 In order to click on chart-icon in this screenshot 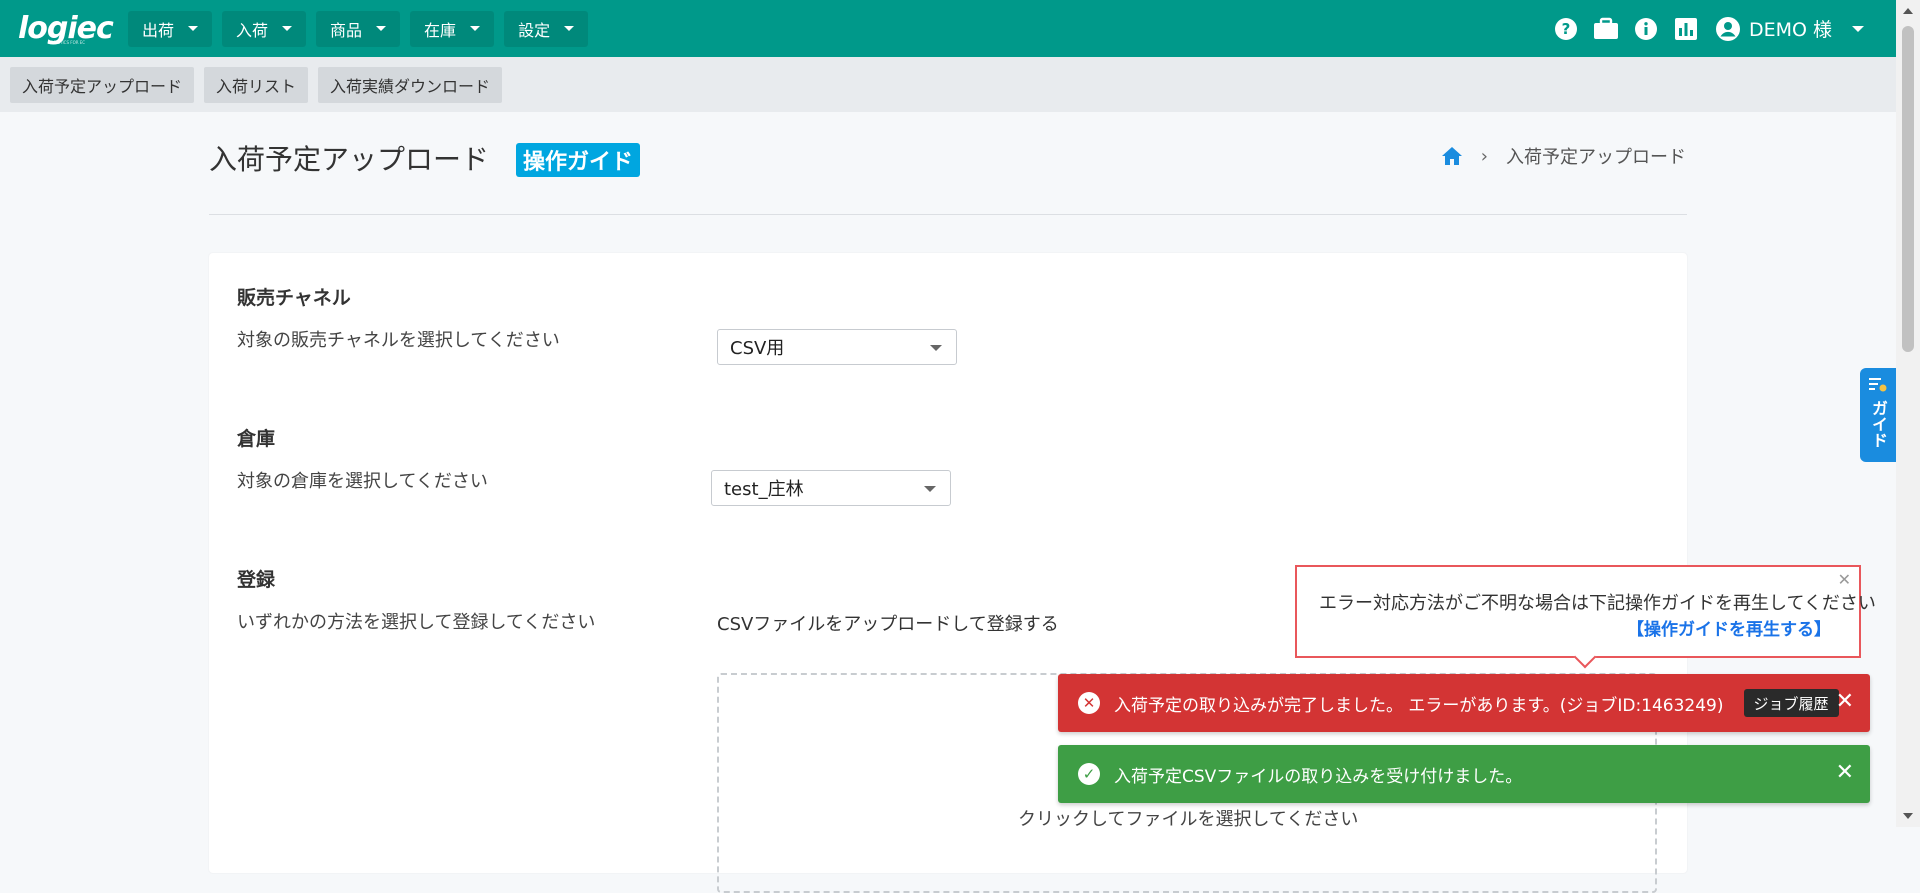, I will do `click(1686, 29)`.